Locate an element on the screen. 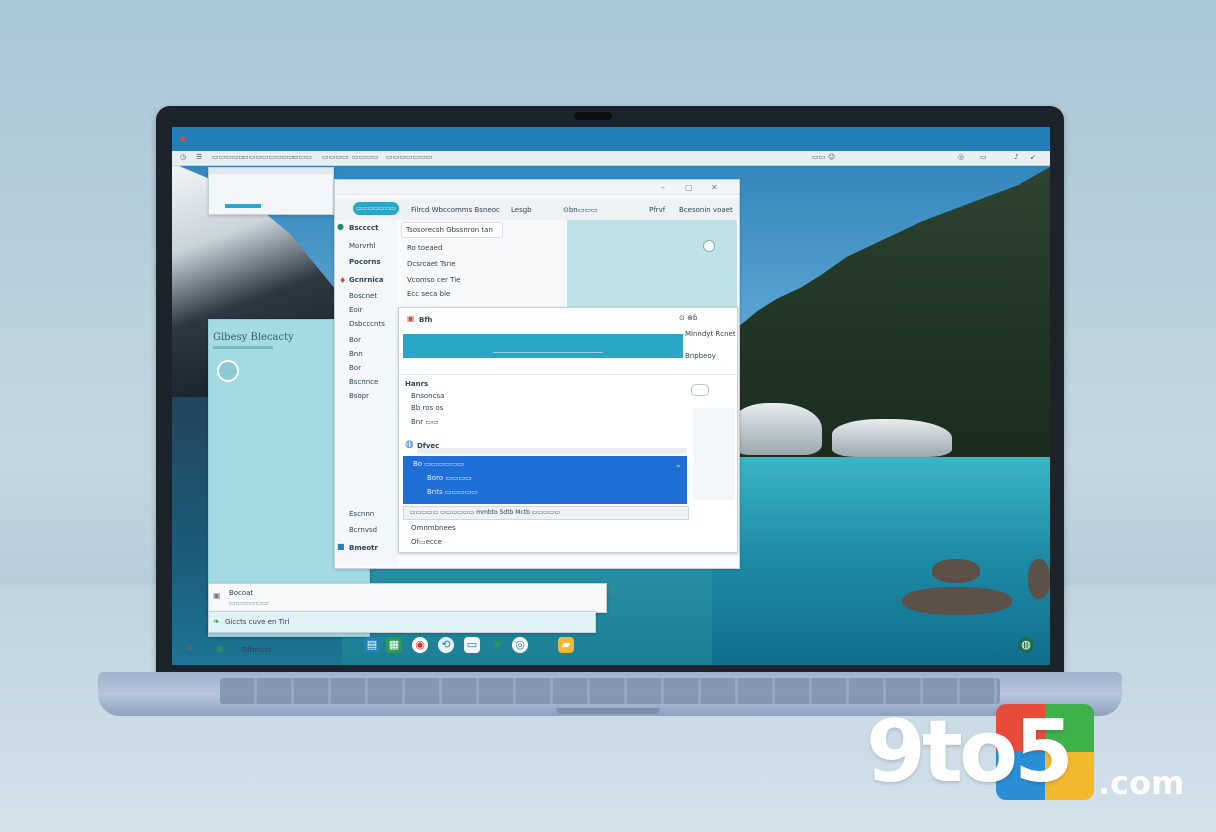  inner-side-panel is located at coordinates (714, 454).